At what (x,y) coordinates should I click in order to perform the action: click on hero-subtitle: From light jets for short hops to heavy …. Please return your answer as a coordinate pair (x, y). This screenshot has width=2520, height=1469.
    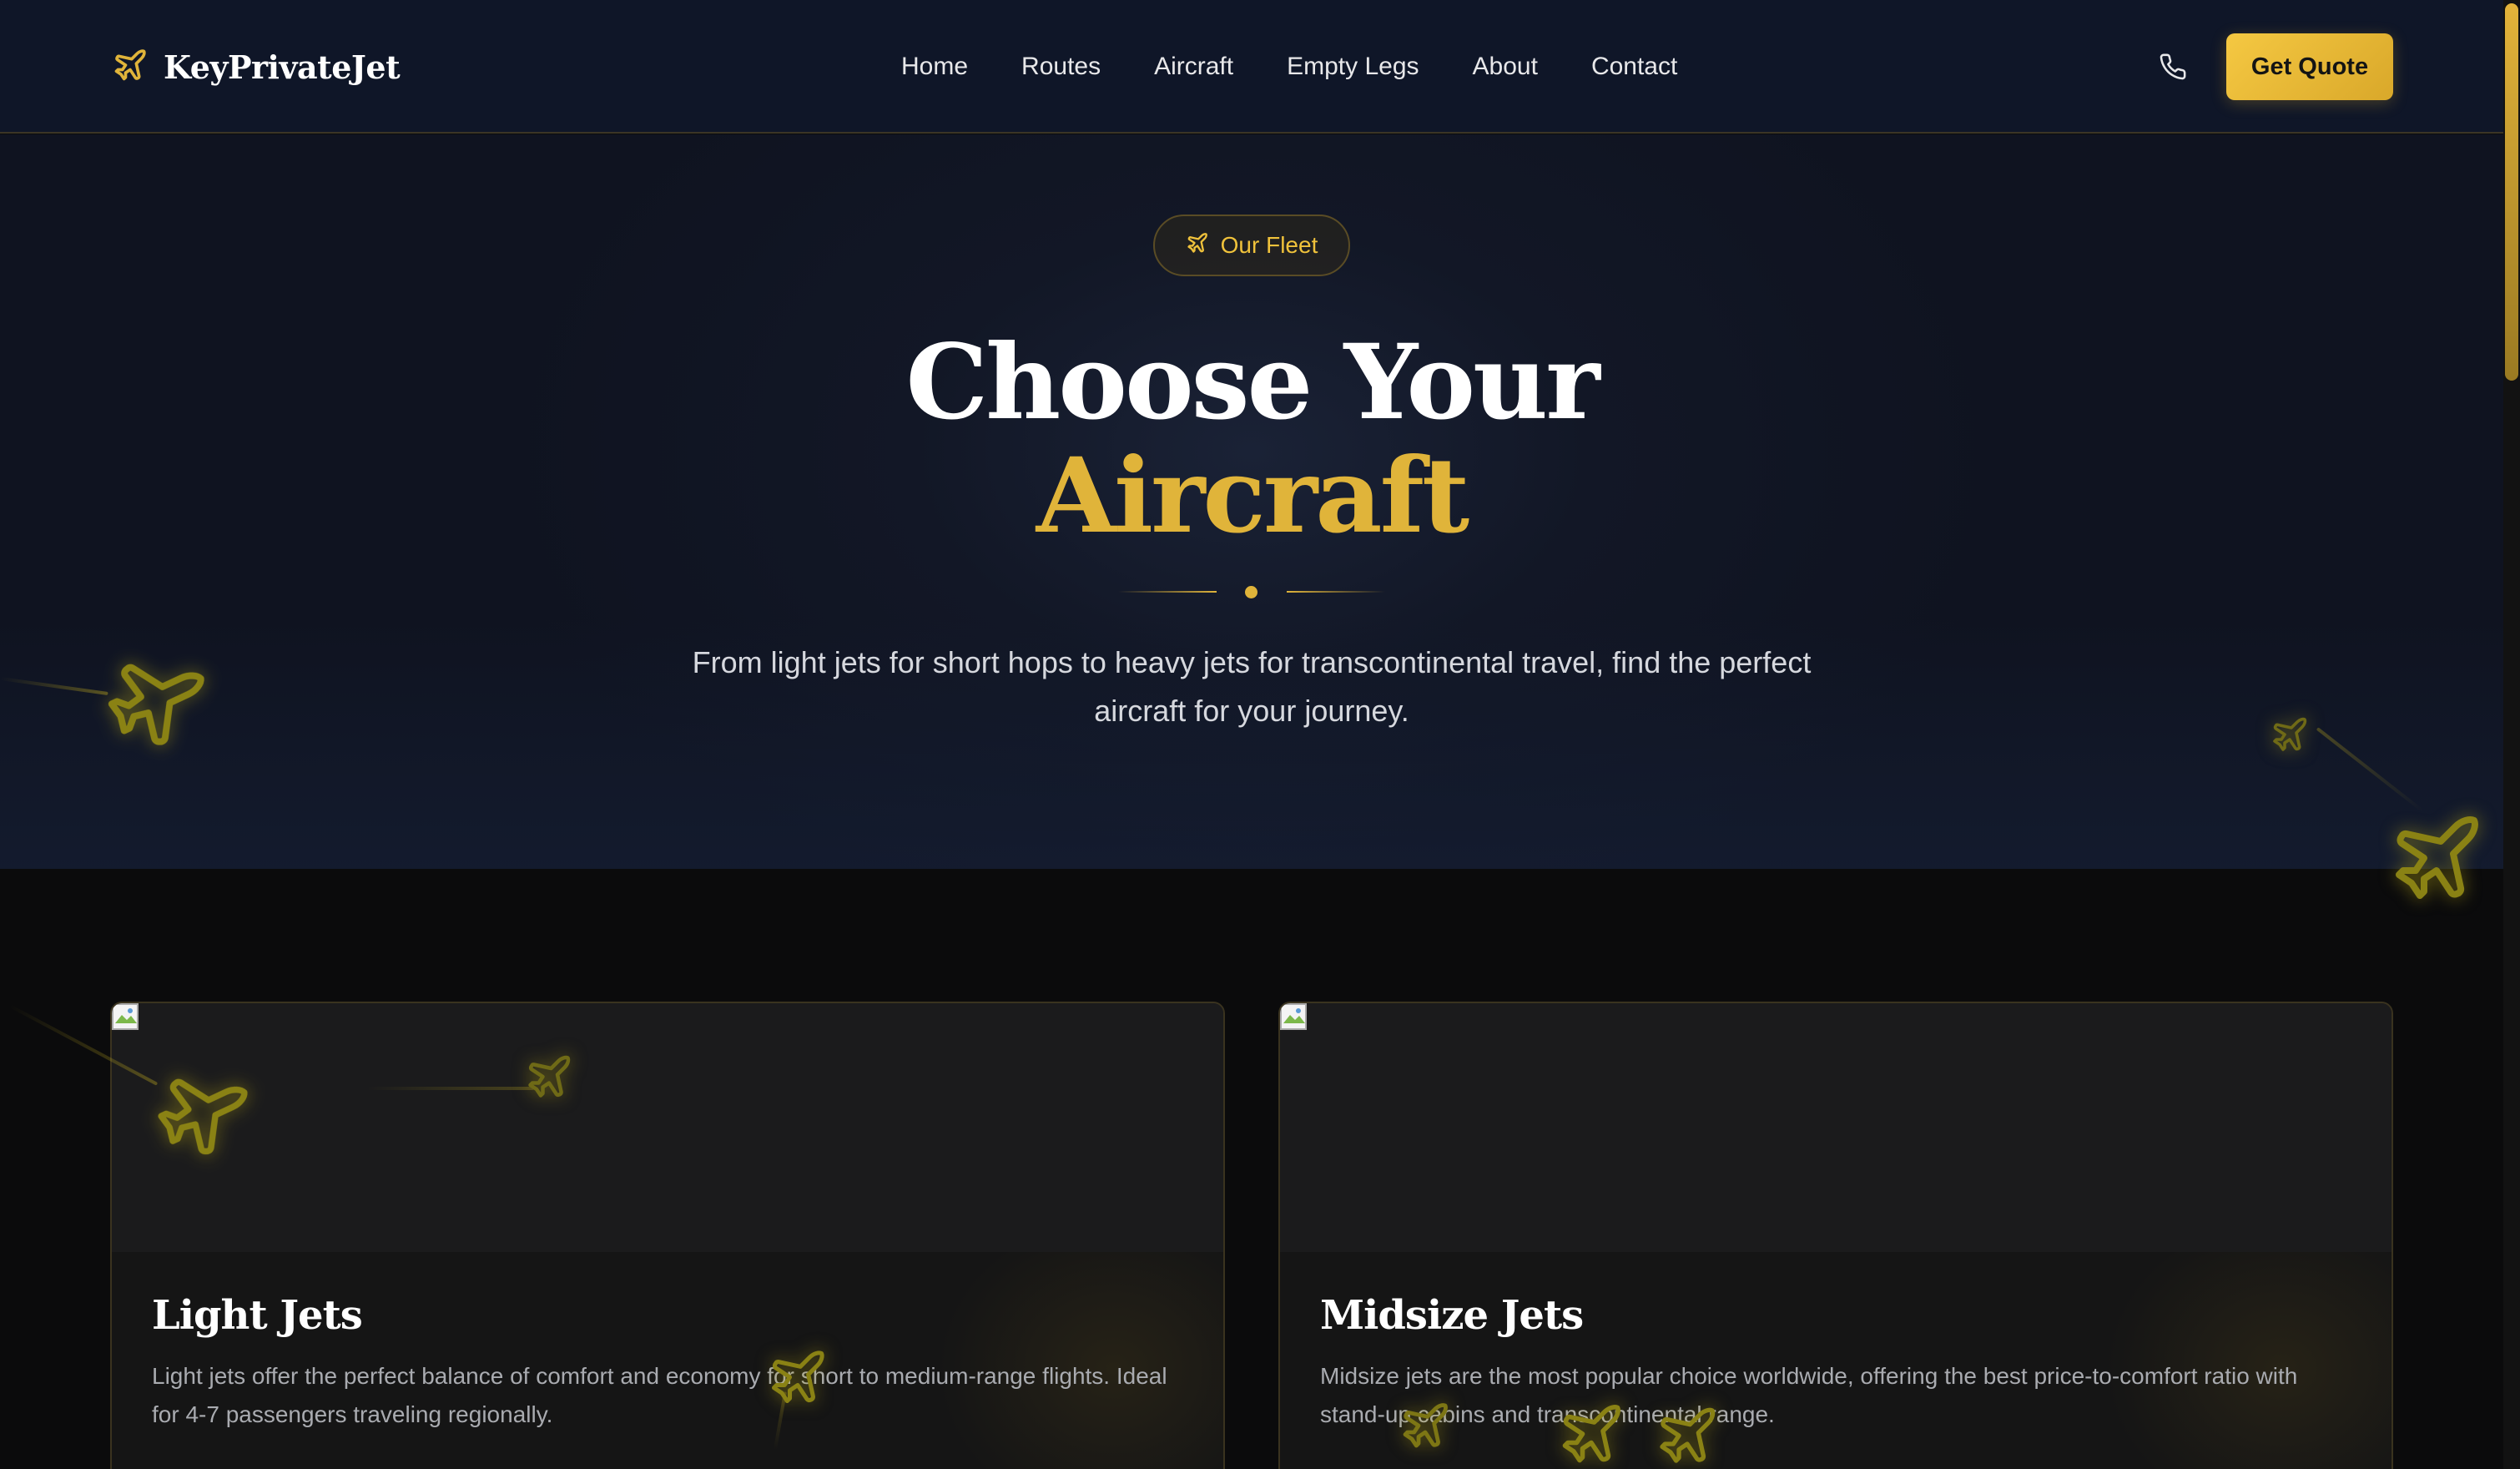
    Looking at the image, I should click on (1252, 686).